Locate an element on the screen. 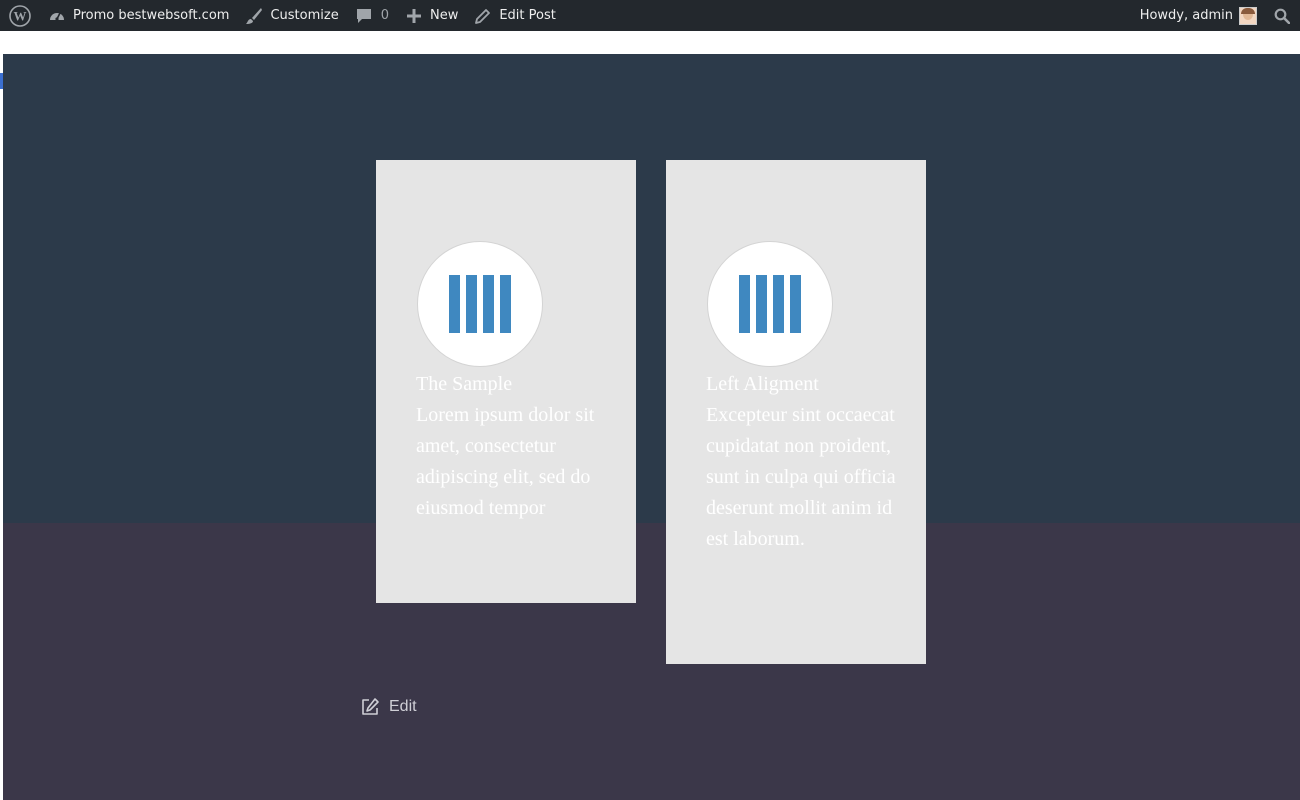 This screenshot has width=1300, height=800. site-name-link: Promo bestwebsoft.com is located at coordinates (138, 15).